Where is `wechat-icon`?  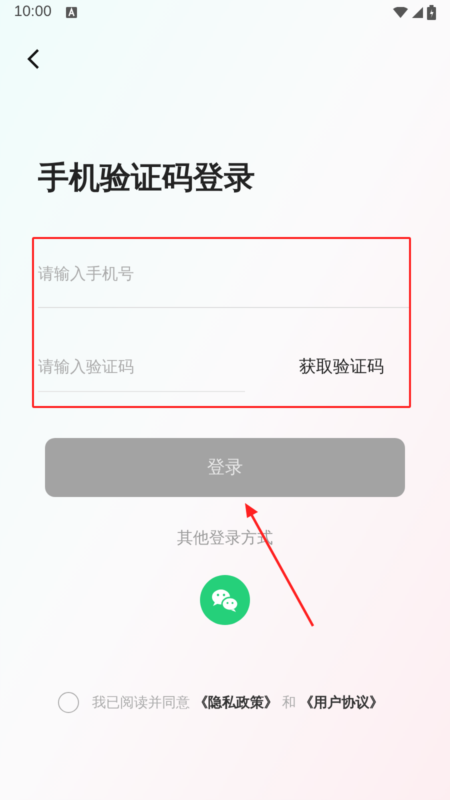
wechat-icon is located at coordinates (225, 600).